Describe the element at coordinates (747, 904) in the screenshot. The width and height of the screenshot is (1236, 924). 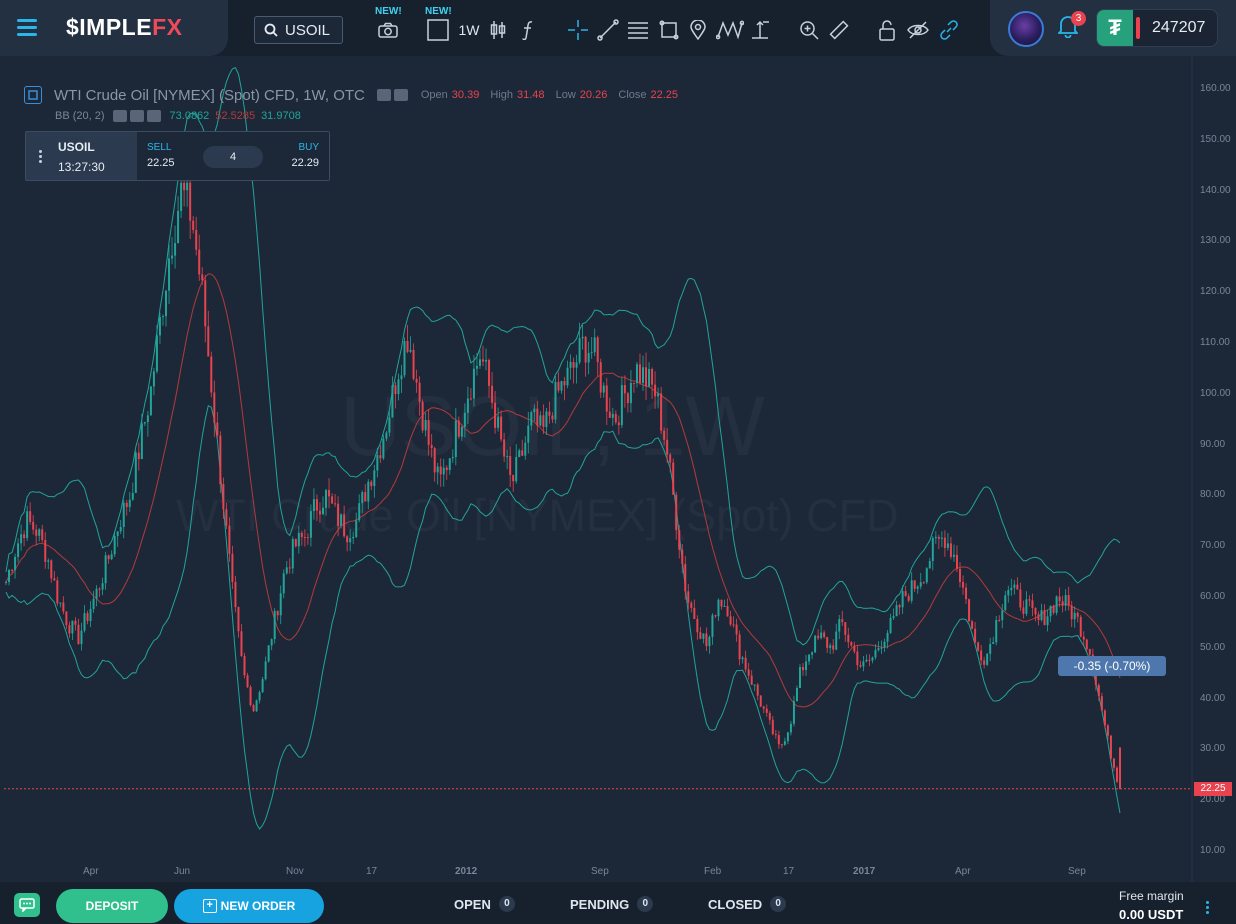
I see `tab-closed: CLOSED 0` at that location.